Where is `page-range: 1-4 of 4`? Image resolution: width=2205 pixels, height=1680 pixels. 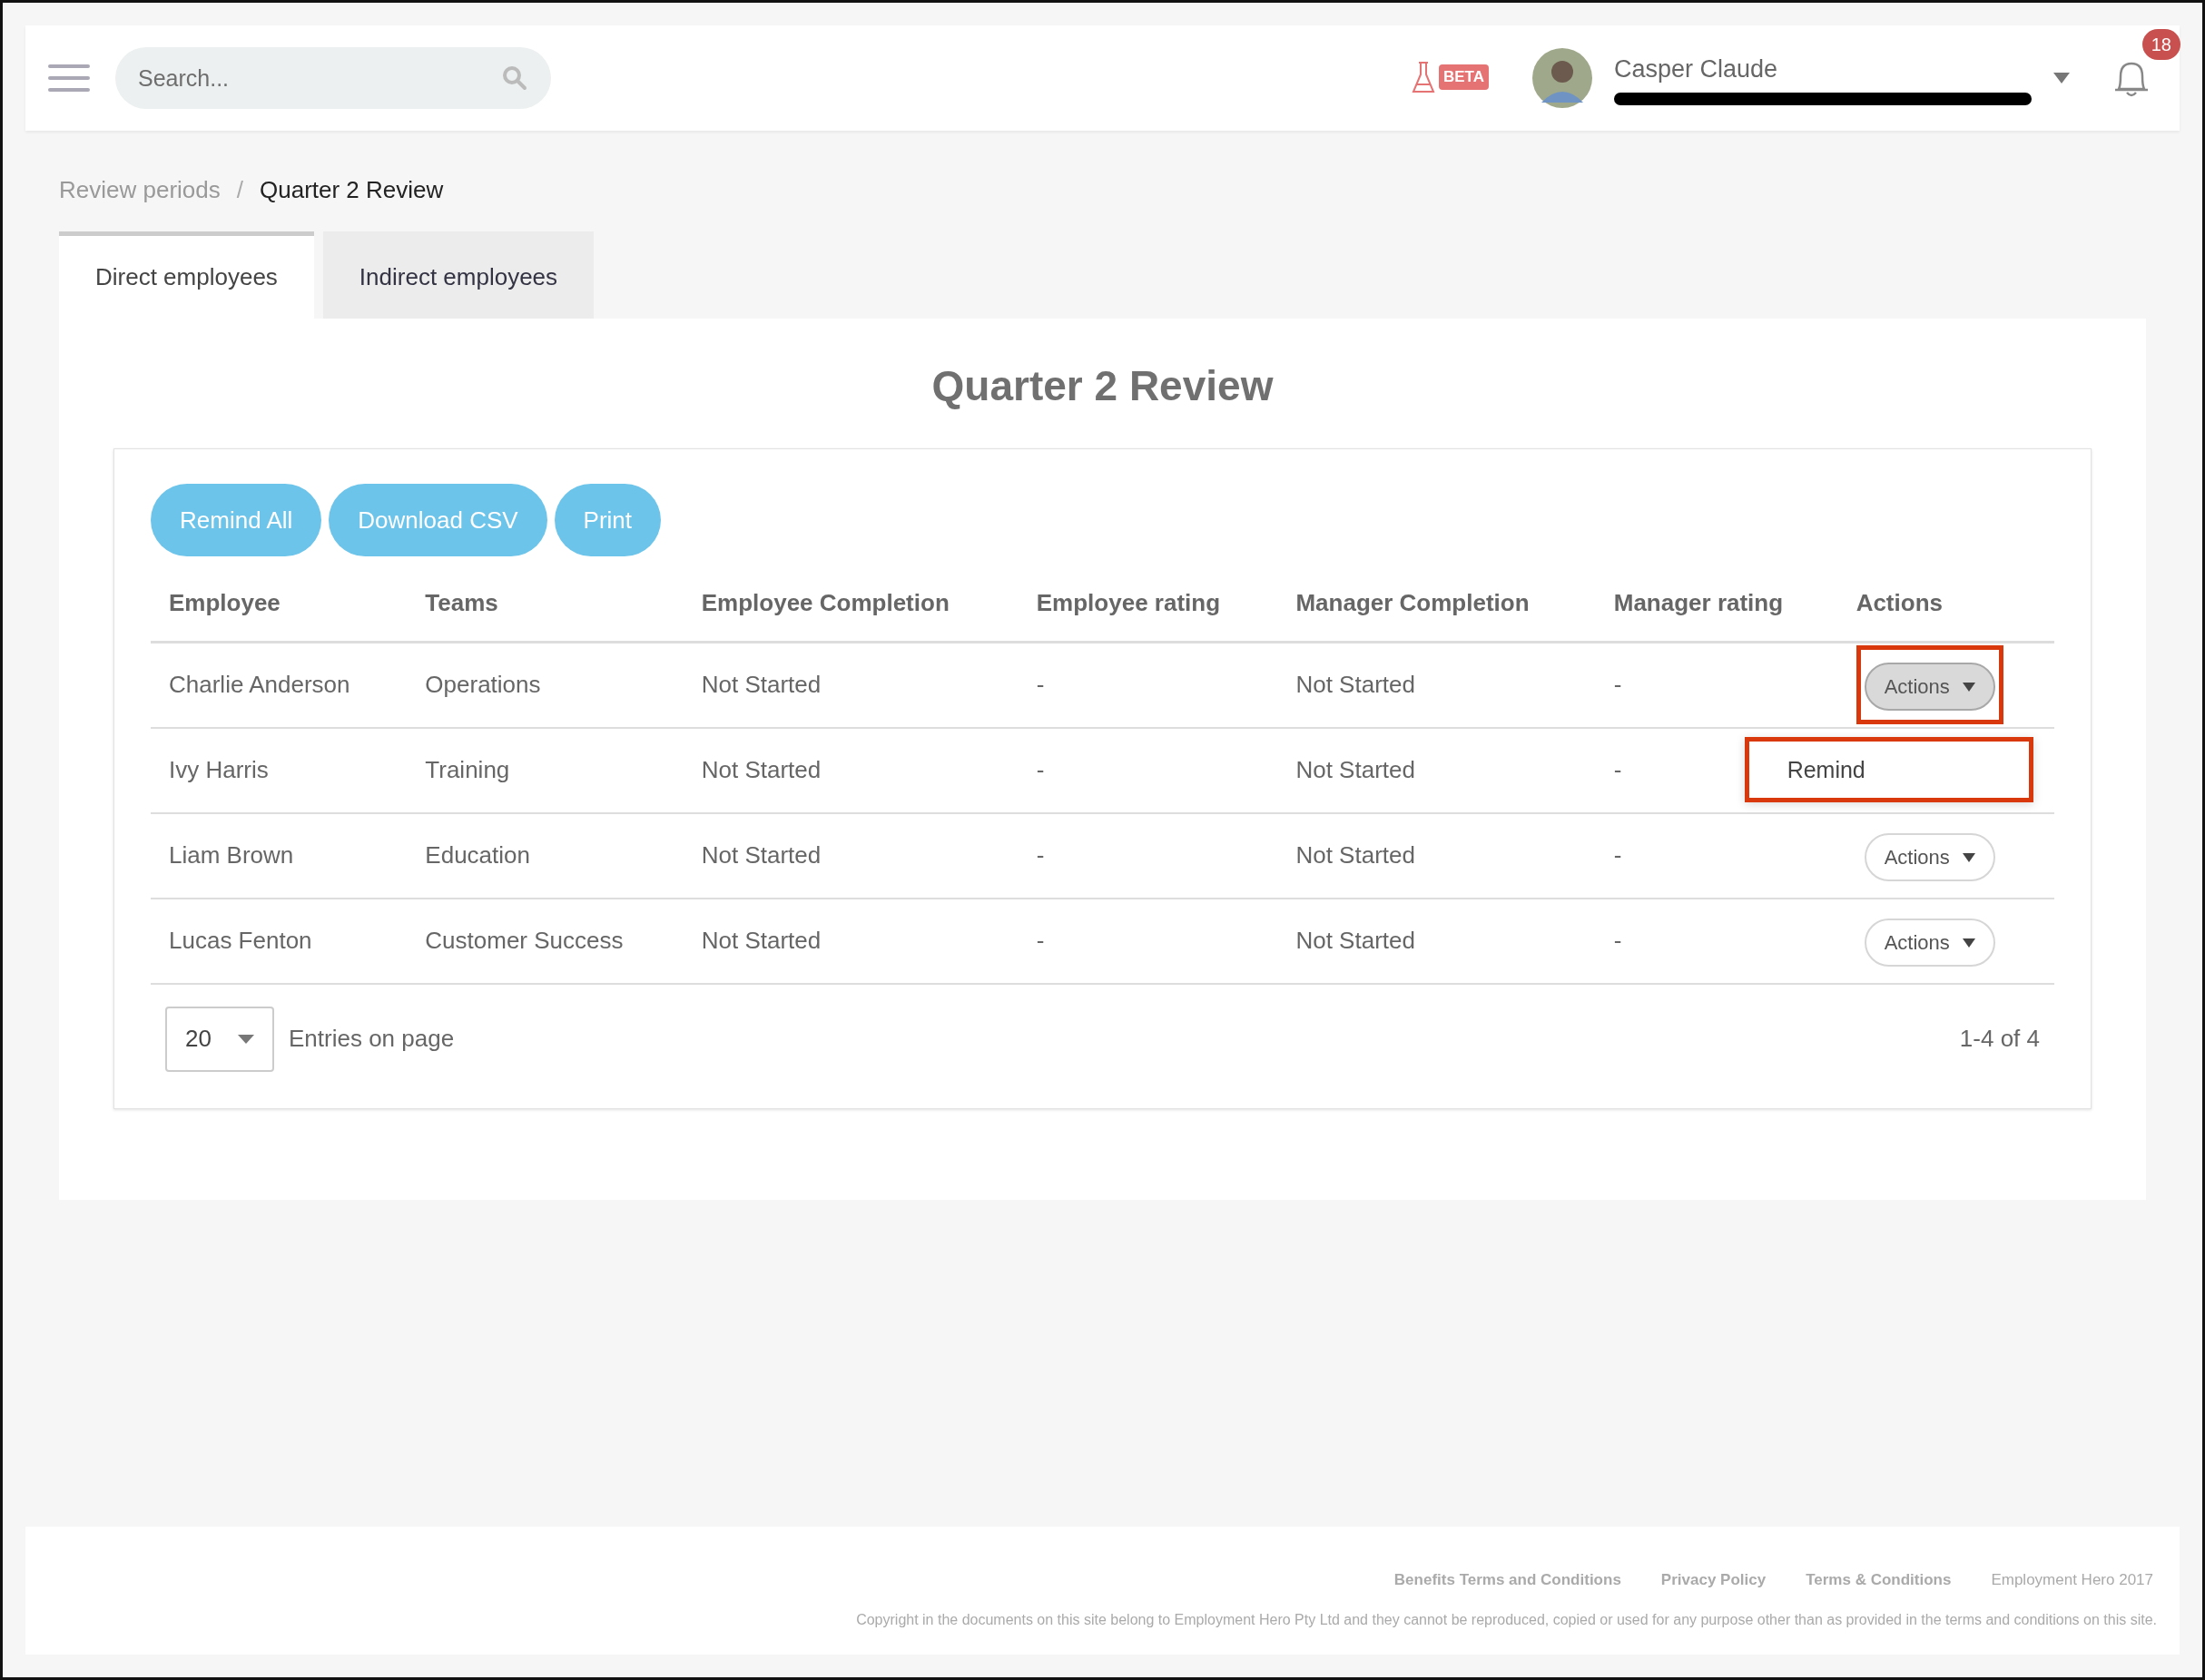
page-range: 1-4 of 4 is located at coordinates (2000, 1039).